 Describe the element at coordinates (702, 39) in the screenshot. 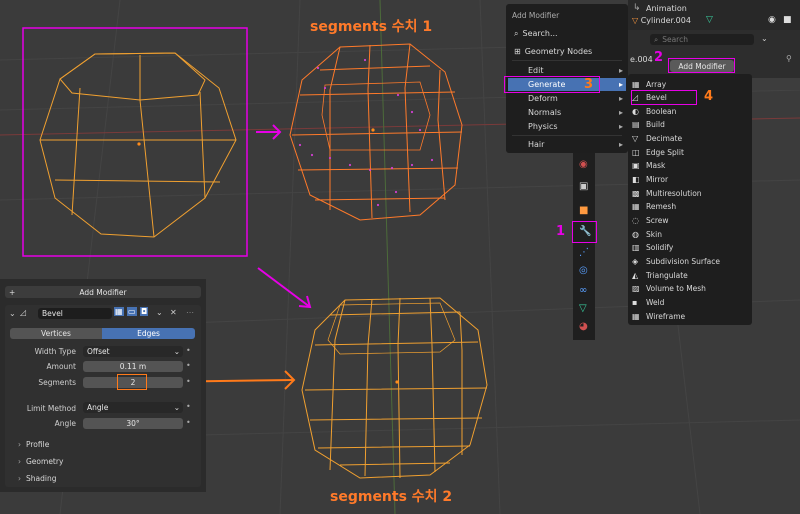

I see `properties-search: ⌕ Search` at that location.